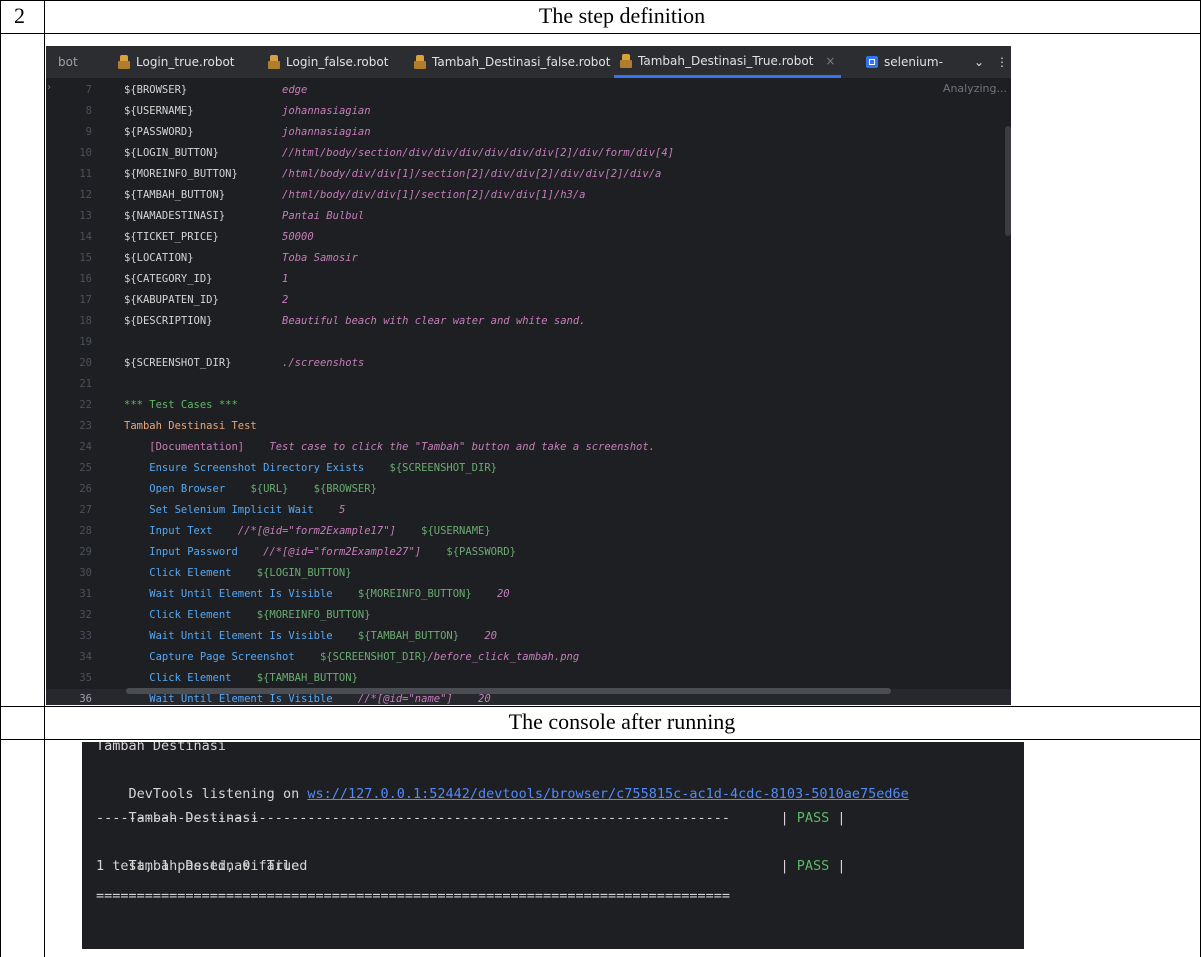 The image size is (1201, 957). What do you see at coordinates (244, 468) in the screenshot?
I see `code-token: Ensure Screenshot Directory Exists` at bounding box center [244, 468].